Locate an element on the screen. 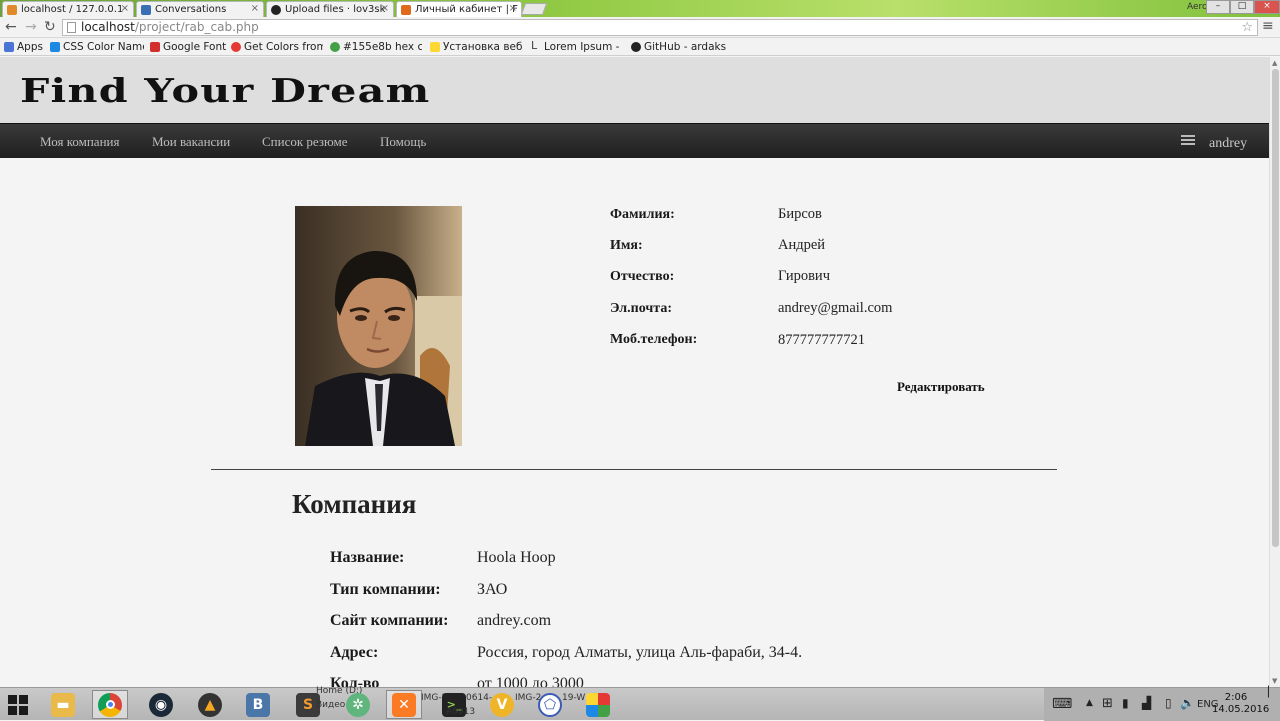 This screenshot has width=1280, height=721. list-menu-icon is located at coordinates (1188, 141).